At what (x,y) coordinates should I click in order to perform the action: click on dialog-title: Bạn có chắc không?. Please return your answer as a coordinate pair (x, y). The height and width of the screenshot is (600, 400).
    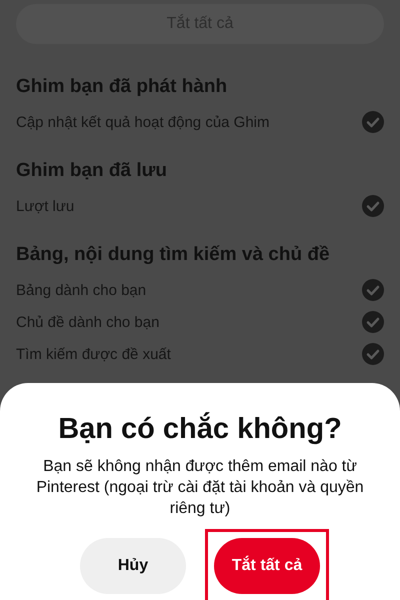
    Looking at the image, I should click on (200, 429).